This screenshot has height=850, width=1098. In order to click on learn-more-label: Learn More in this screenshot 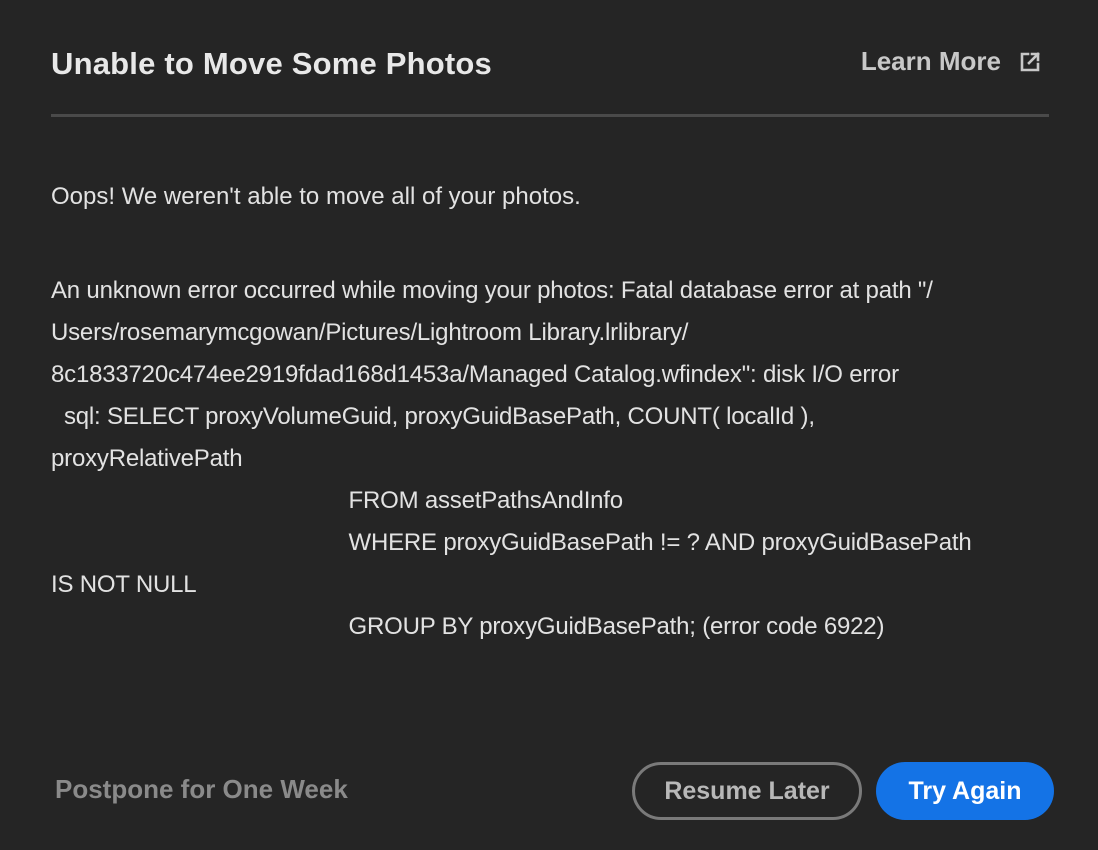, I will do `click(930, 61)`.